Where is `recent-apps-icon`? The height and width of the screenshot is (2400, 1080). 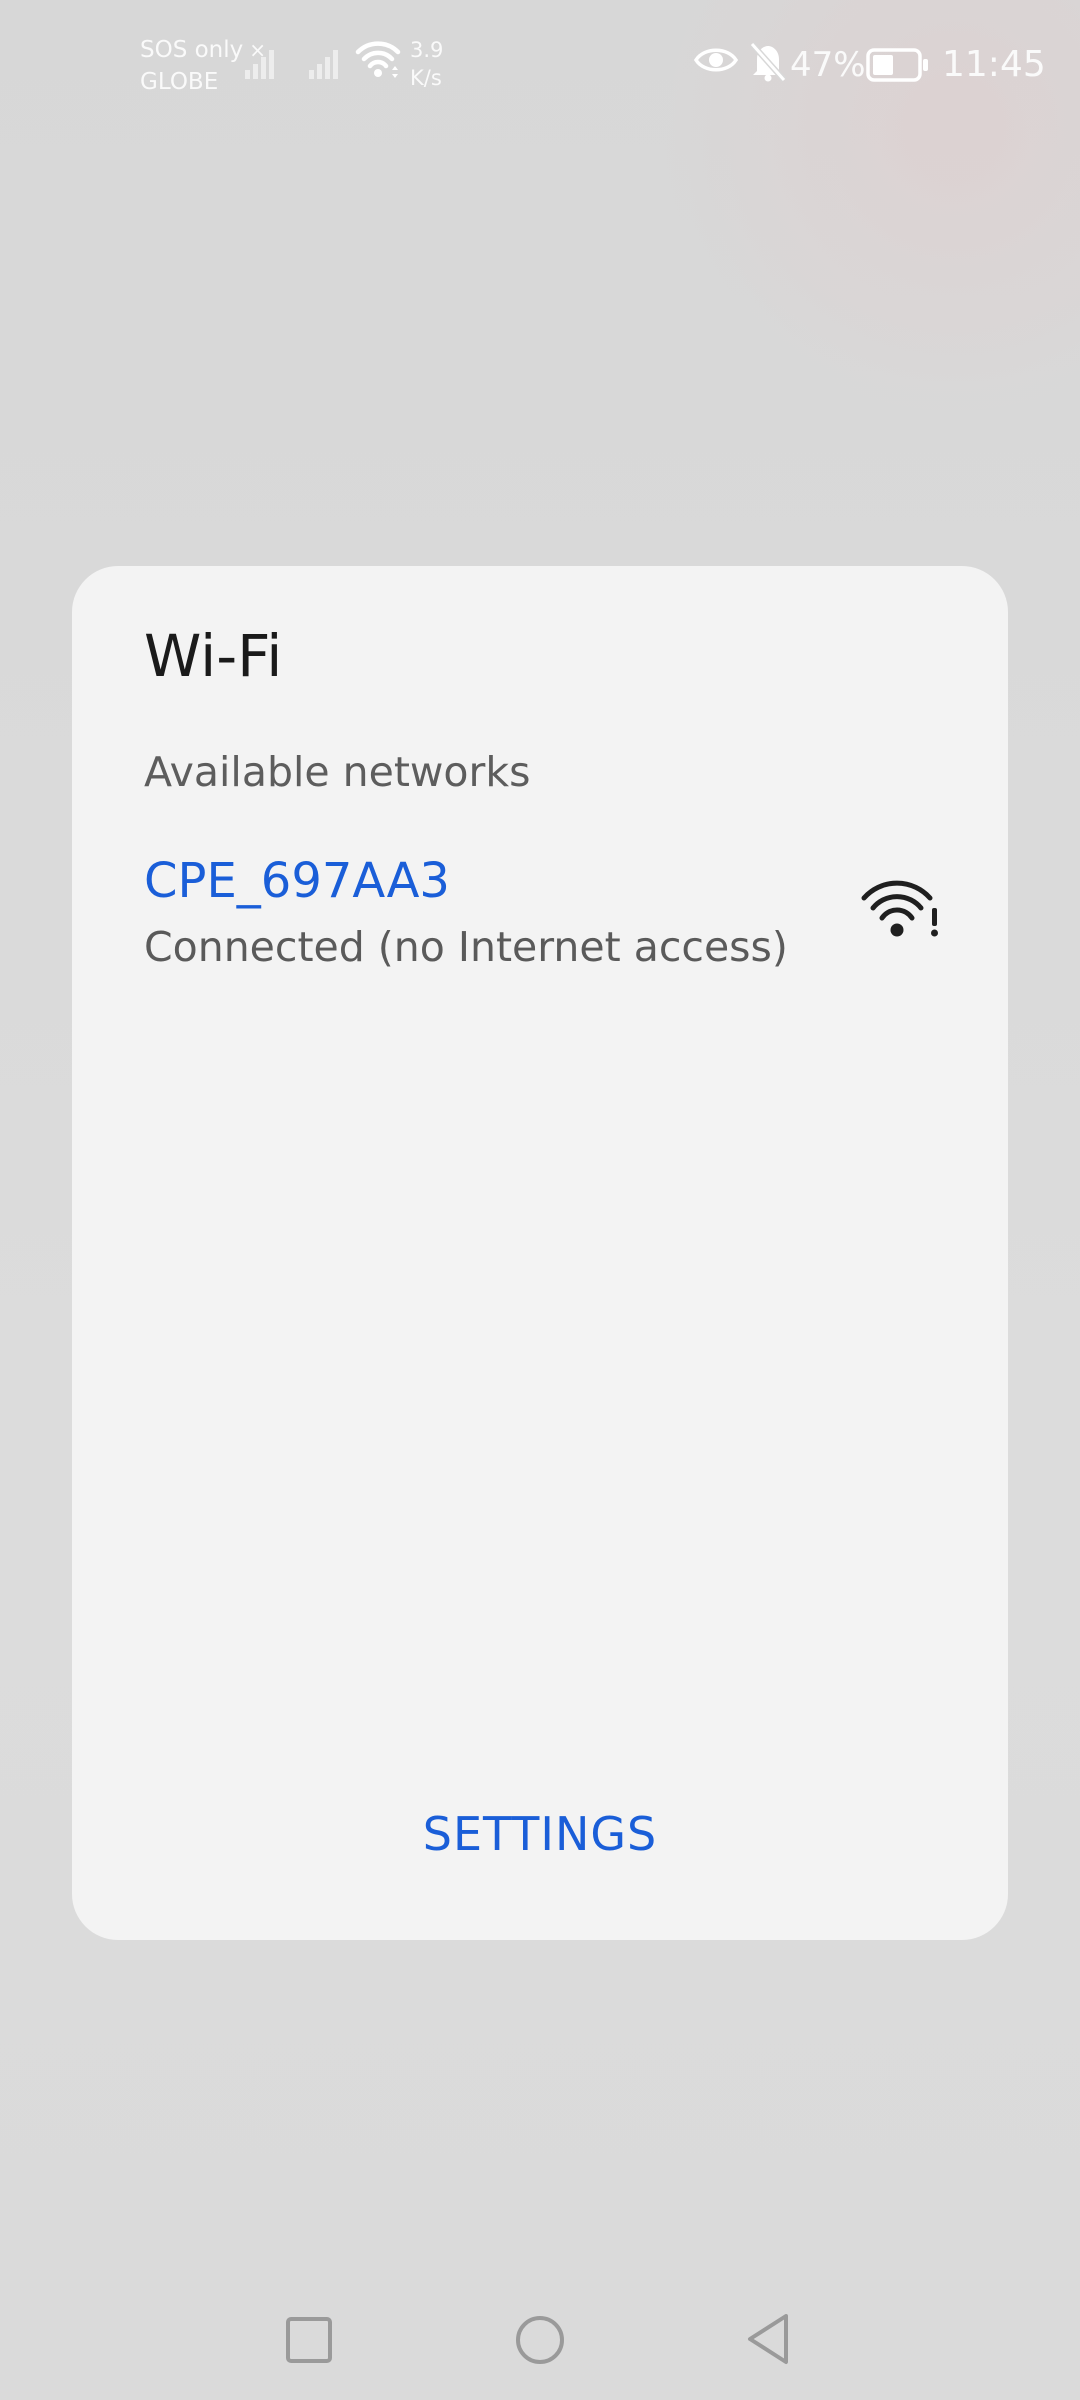
recent-apps-icon is located at coordinates (309, 2340).